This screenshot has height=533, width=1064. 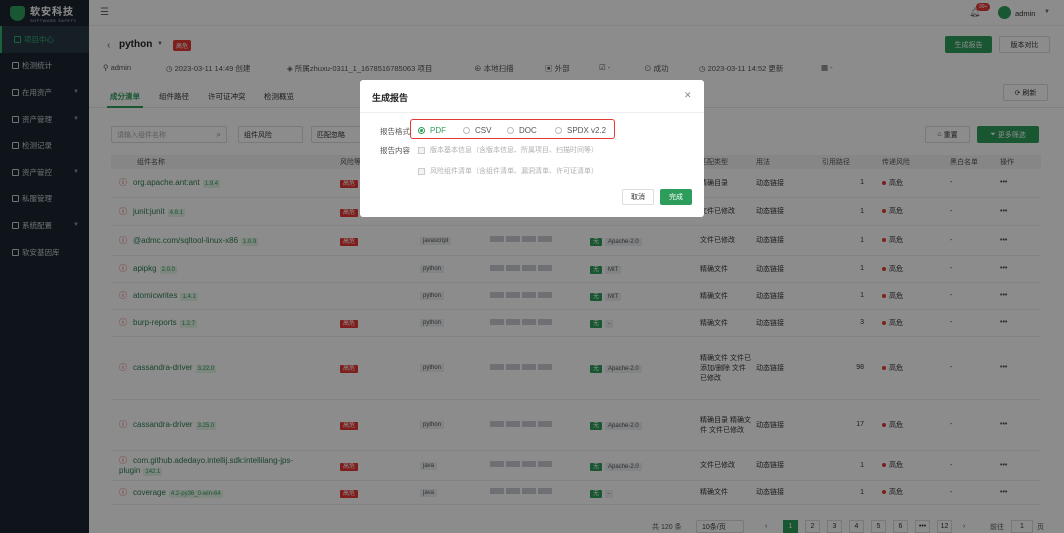 What do you see at coordinates (676, 197) in the screenshot?
I see `confirm-button: 完成` at bounding box center [676, 197].